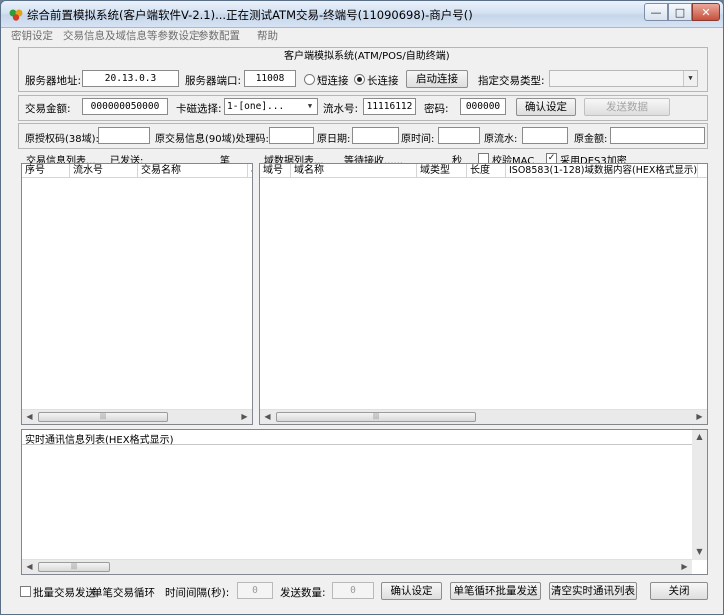 The image size is (724, 615). What do you see at coordinates (483, 106) in the screenshot?
I see `password-input: 000000` at bounding box center [483, 106].